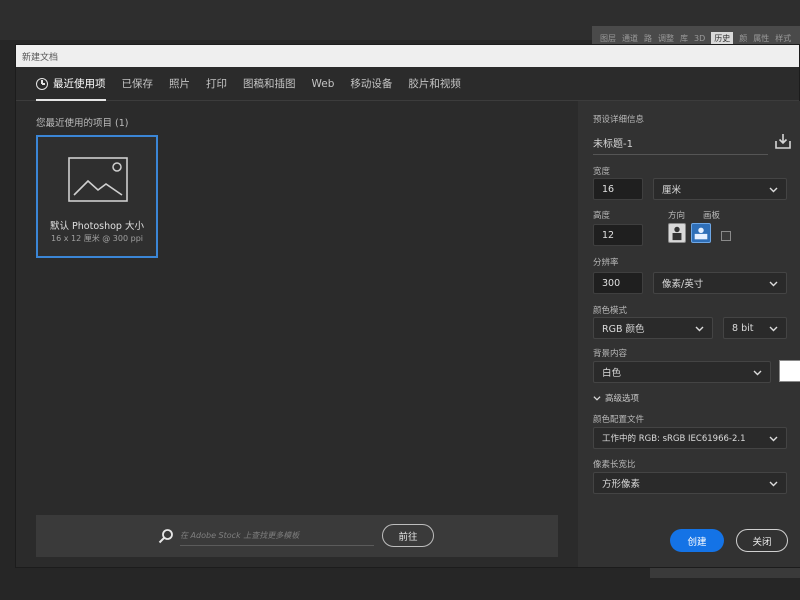 Image resolution: width=800 pixels, height=600 pixels. Describe the element at coordinates (743, 328) in the screenshot. I see `bit-depth: 8 bit` at that location.